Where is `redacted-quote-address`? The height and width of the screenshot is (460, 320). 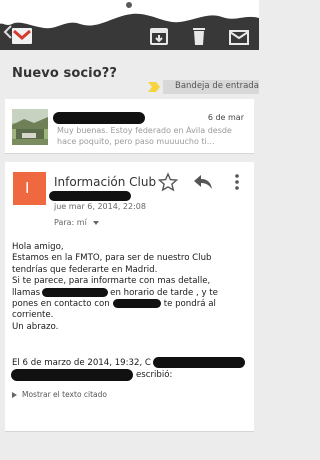 redacted-quote-address is located at coordinates (72, 375).